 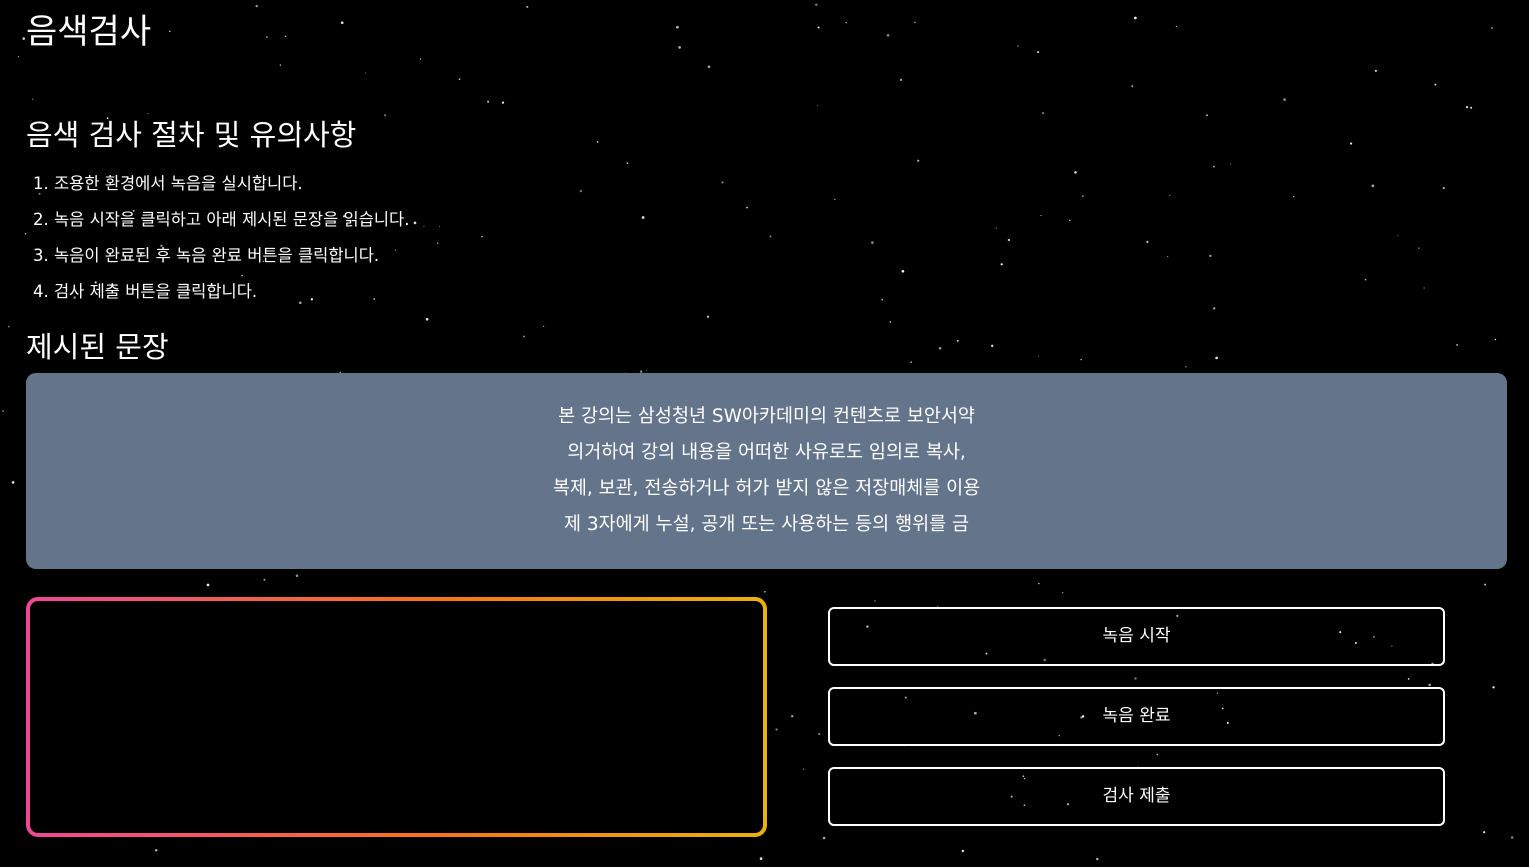 I want to click on stop-recording-button: 녹음 완료, so click(x=1136, y=716).